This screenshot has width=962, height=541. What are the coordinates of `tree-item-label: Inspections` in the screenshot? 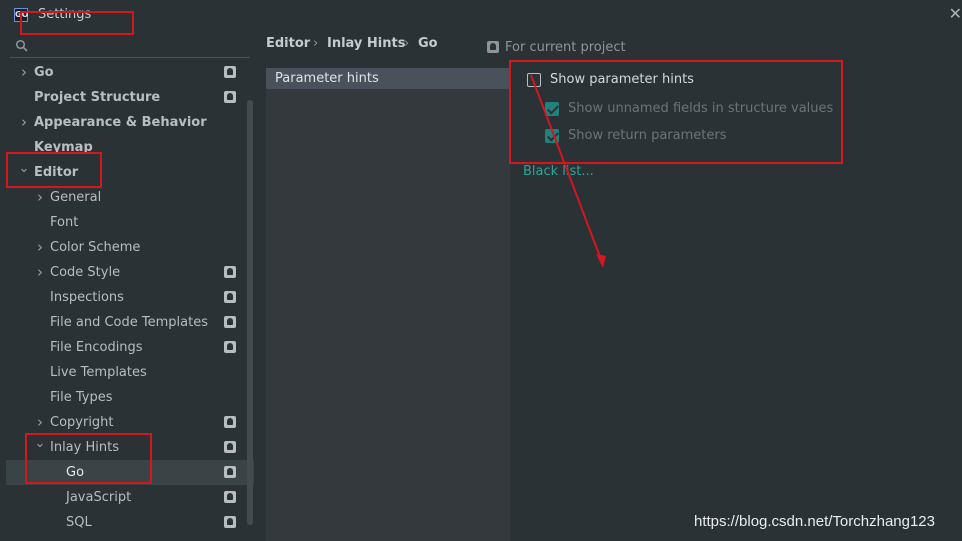 It's located at (87, 297).